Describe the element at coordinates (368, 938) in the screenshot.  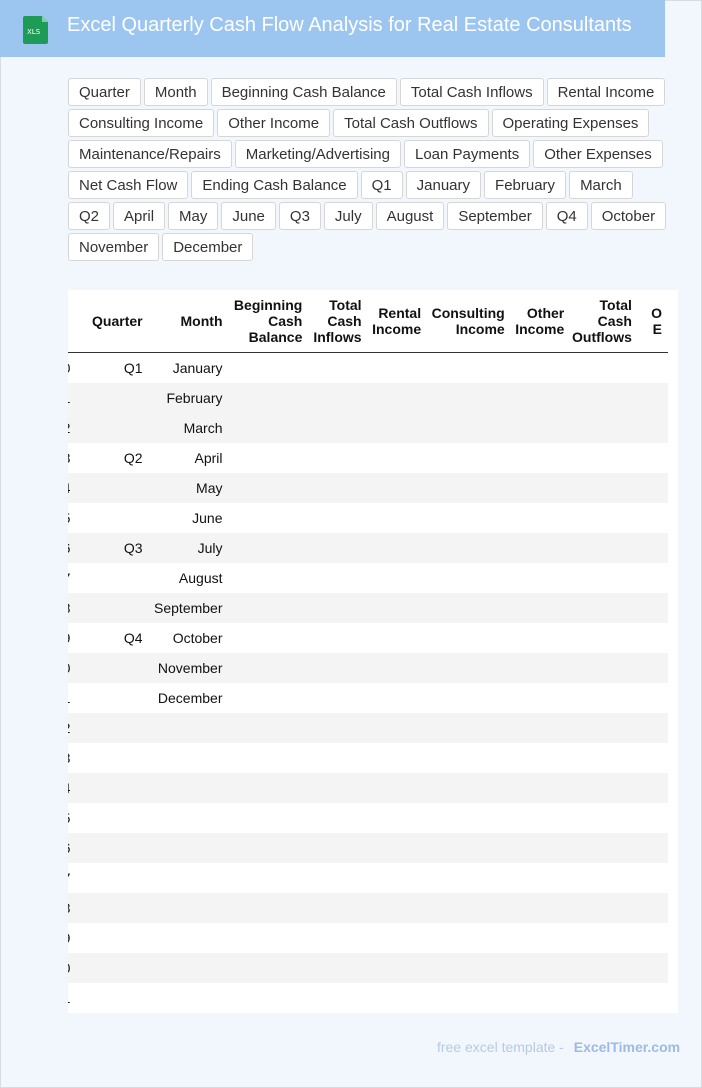
I see `table-row: 9` at that location.